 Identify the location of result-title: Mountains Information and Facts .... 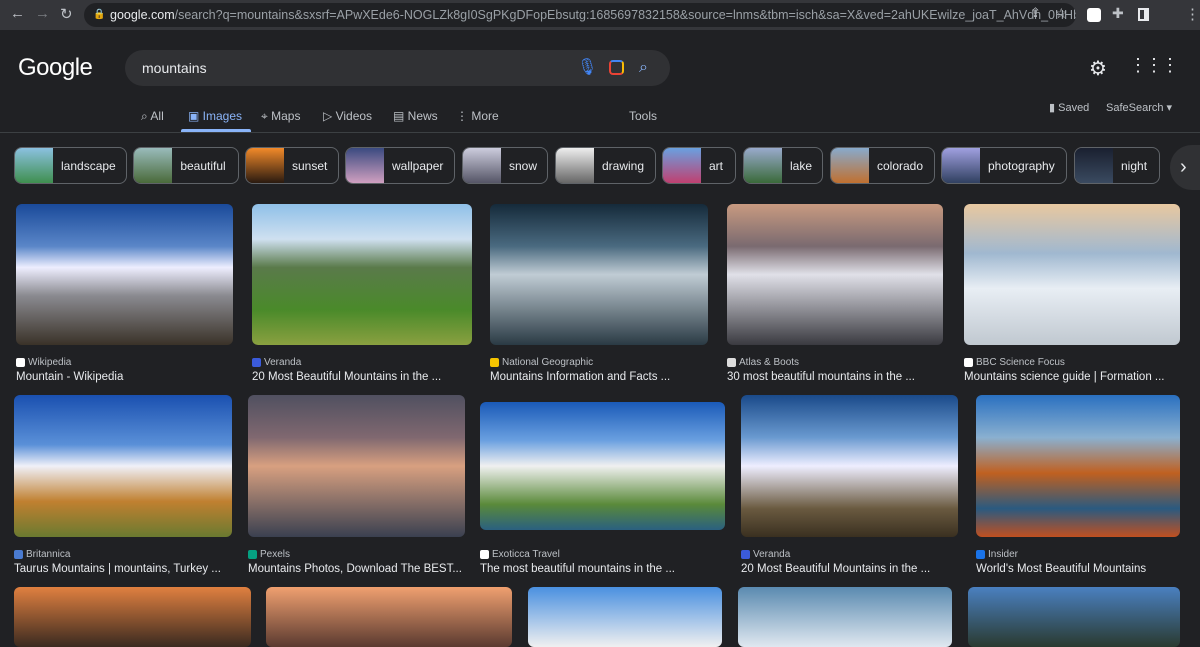
(599, 377).